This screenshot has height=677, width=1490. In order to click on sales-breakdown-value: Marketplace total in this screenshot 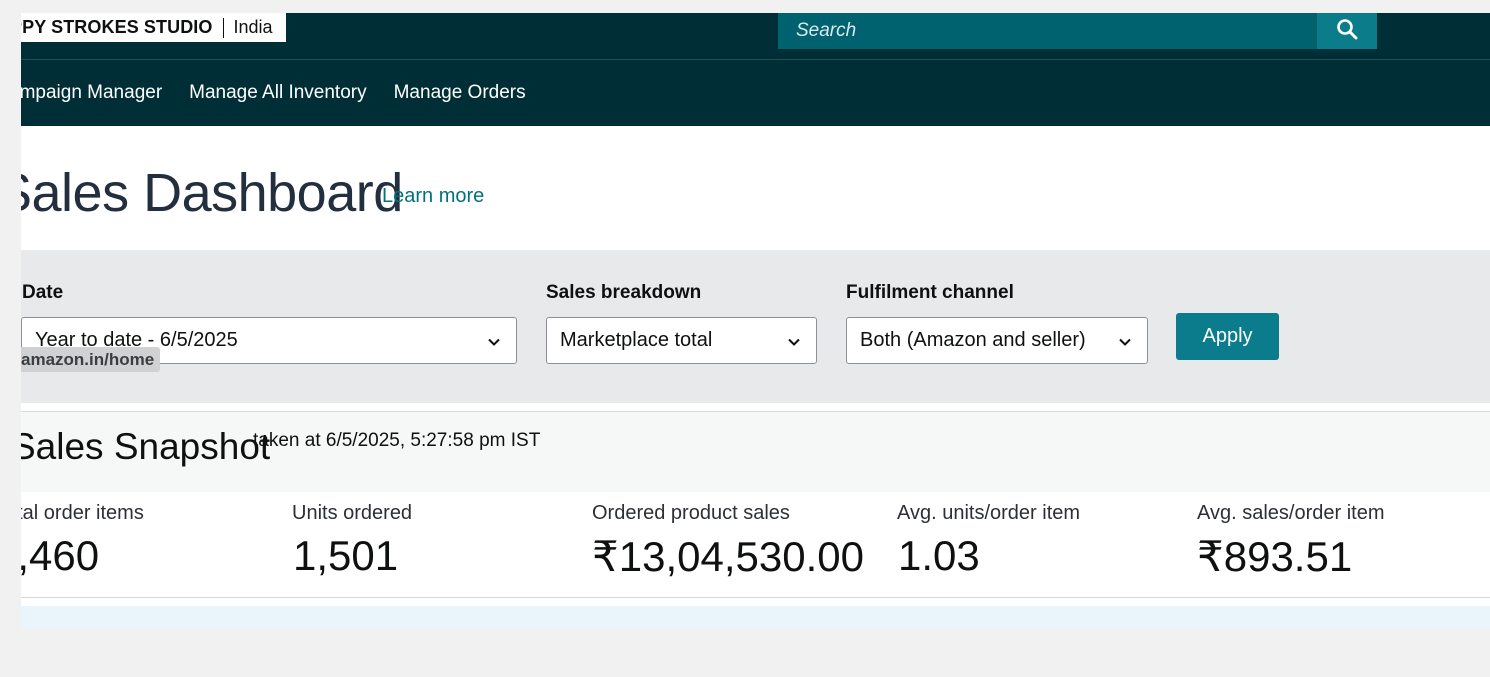, I will do `click(636, 340)`.